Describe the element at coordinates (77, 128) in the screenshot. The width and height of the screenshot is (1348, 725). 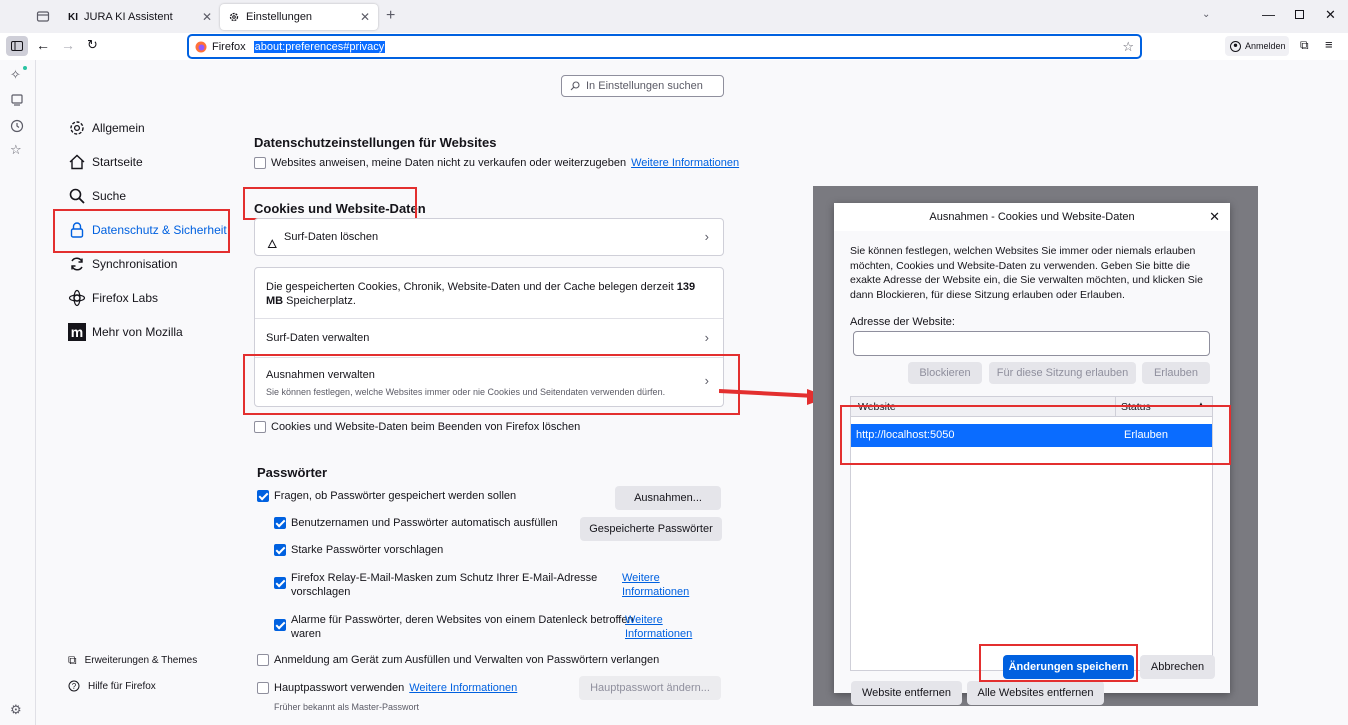
I see `gear-icon` at that location.